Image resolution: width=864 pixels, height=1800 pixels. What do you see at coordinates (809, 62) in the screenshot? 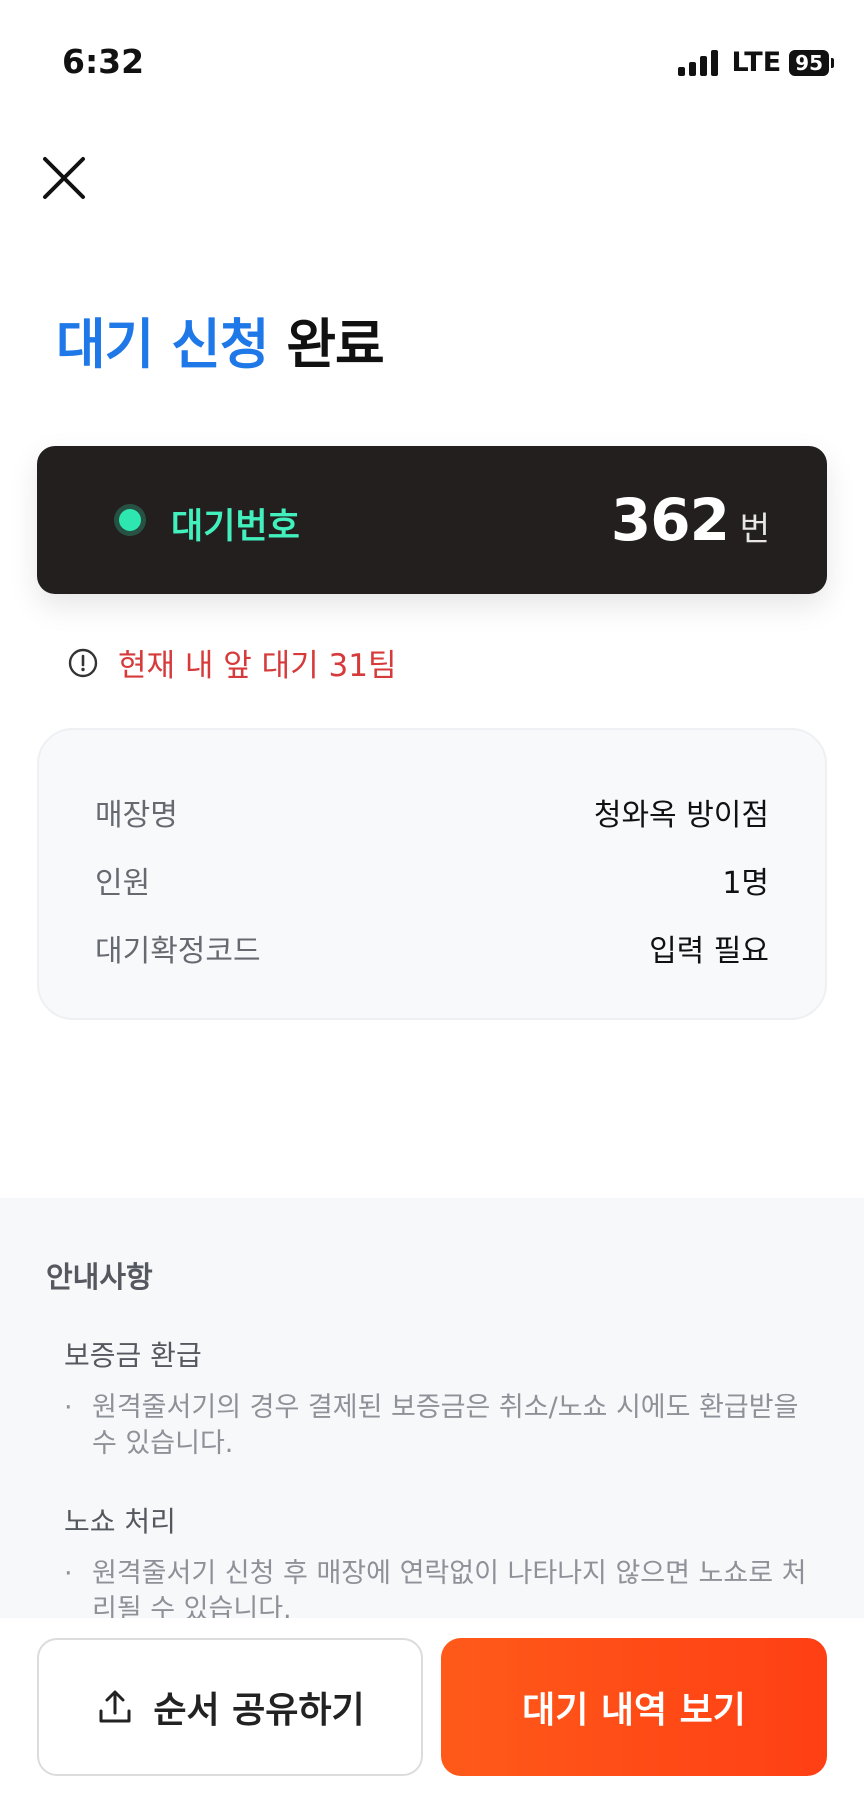
I see `battery-level: 95` at bounding box center [809, 62].